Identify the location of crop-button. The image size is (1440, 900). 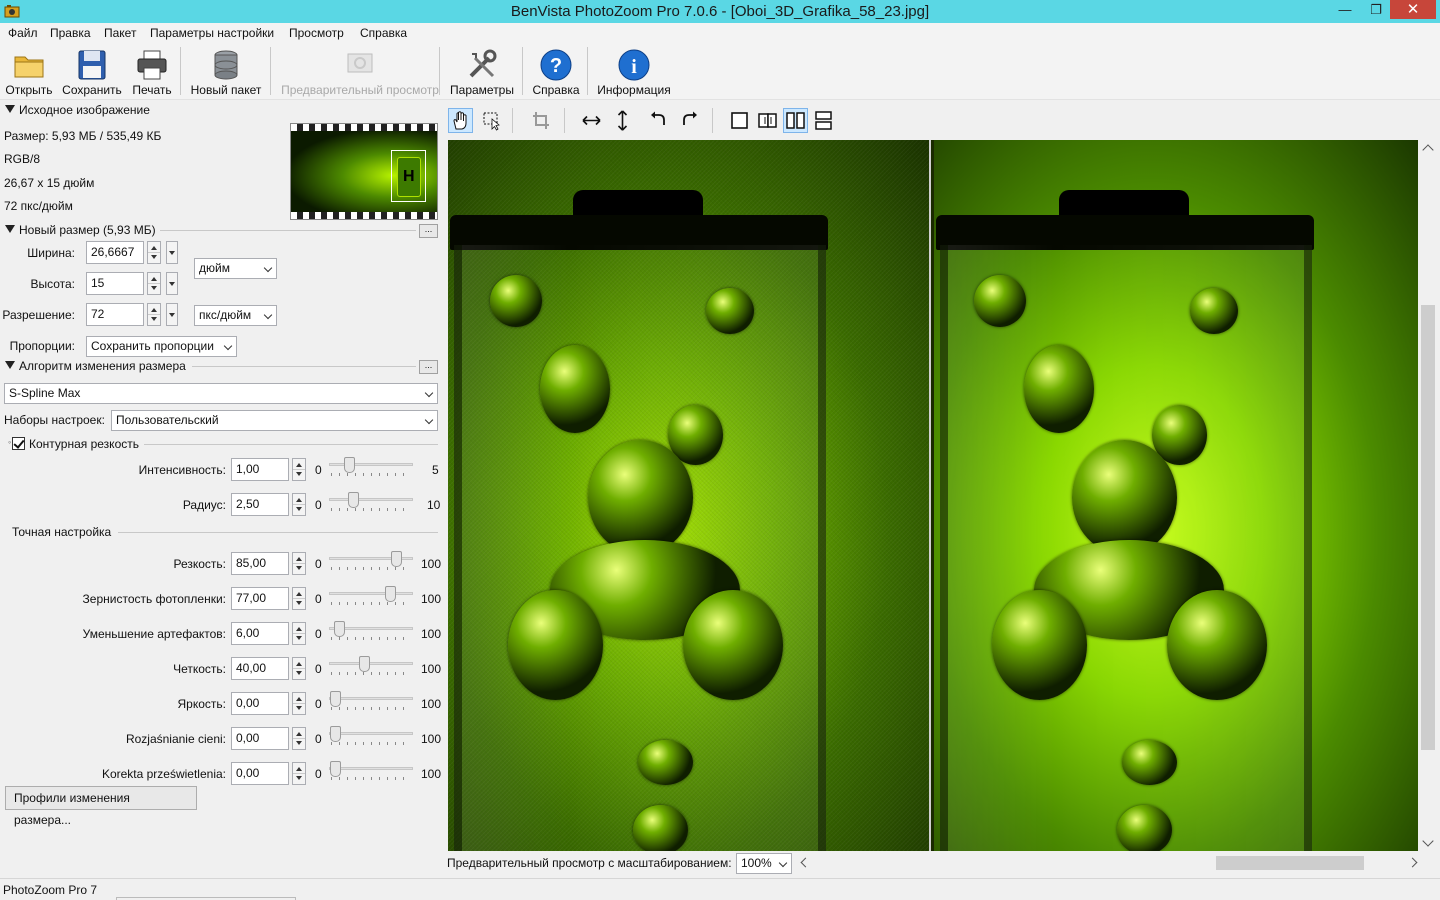
(541, 120).